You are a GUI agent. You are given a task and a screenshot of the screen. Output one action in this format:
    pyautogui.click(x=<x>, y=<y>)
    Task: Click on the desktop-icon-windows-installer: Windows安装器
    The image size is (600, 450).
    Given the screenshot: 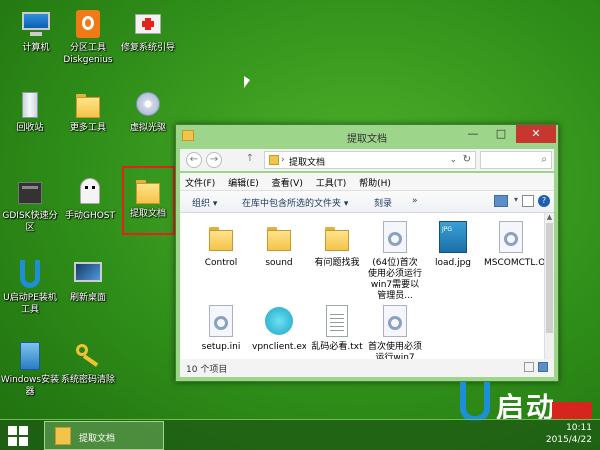 What is the action you would take?
    pyautogui.click(x=30, y=369)
    